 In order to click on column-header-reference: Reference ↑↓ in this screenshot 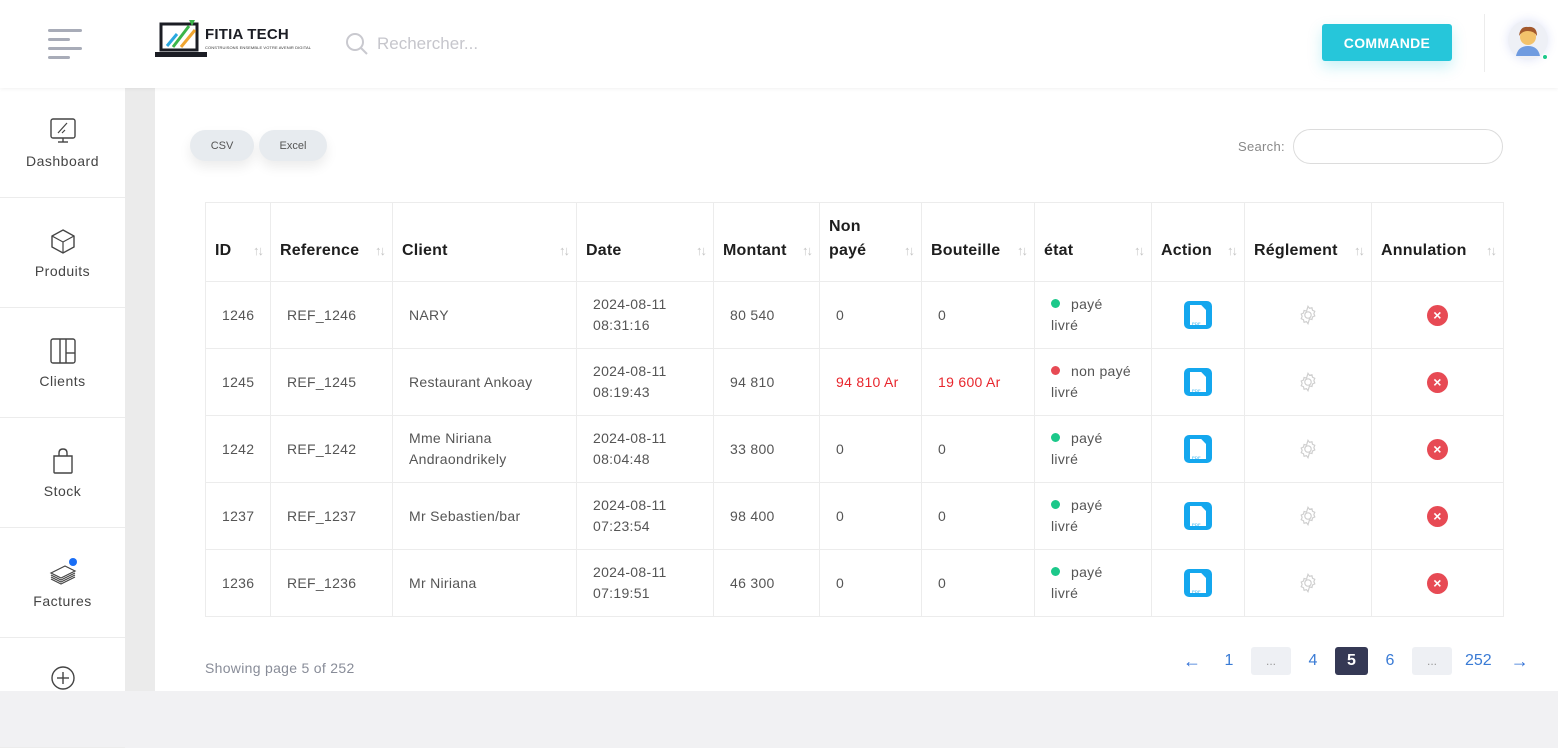, I will do `click(331, 242)`.